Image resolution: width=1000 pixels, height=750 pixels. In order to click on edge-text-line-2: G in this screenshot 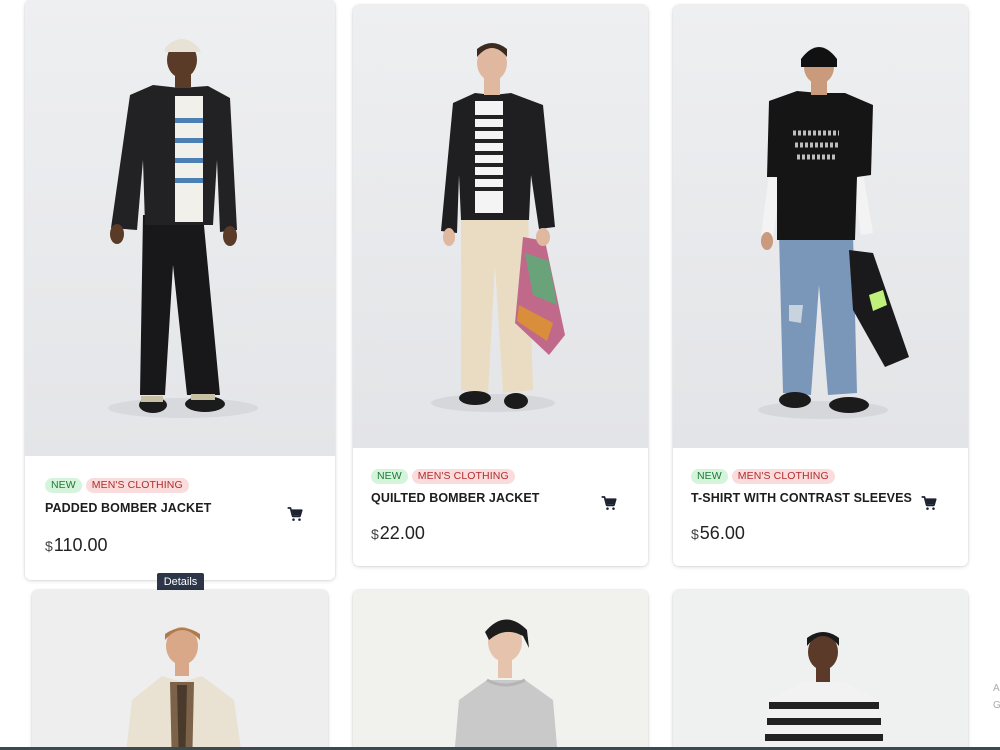, I will do `click(996, 705)`.